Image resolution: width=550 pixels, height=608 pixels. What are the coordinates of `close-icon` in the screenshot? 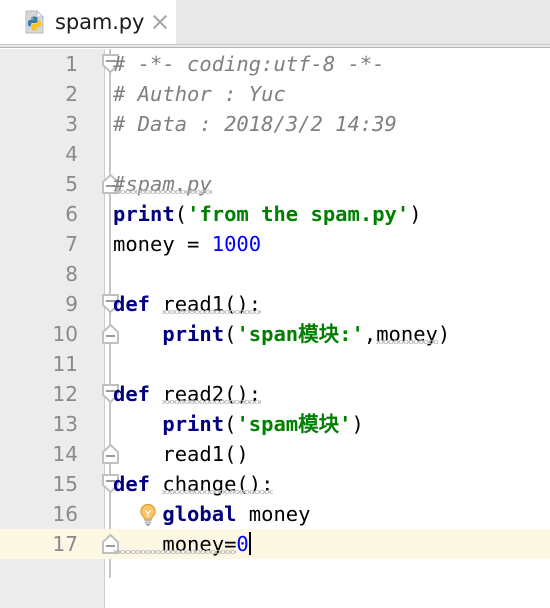 It's located at (160, 22).